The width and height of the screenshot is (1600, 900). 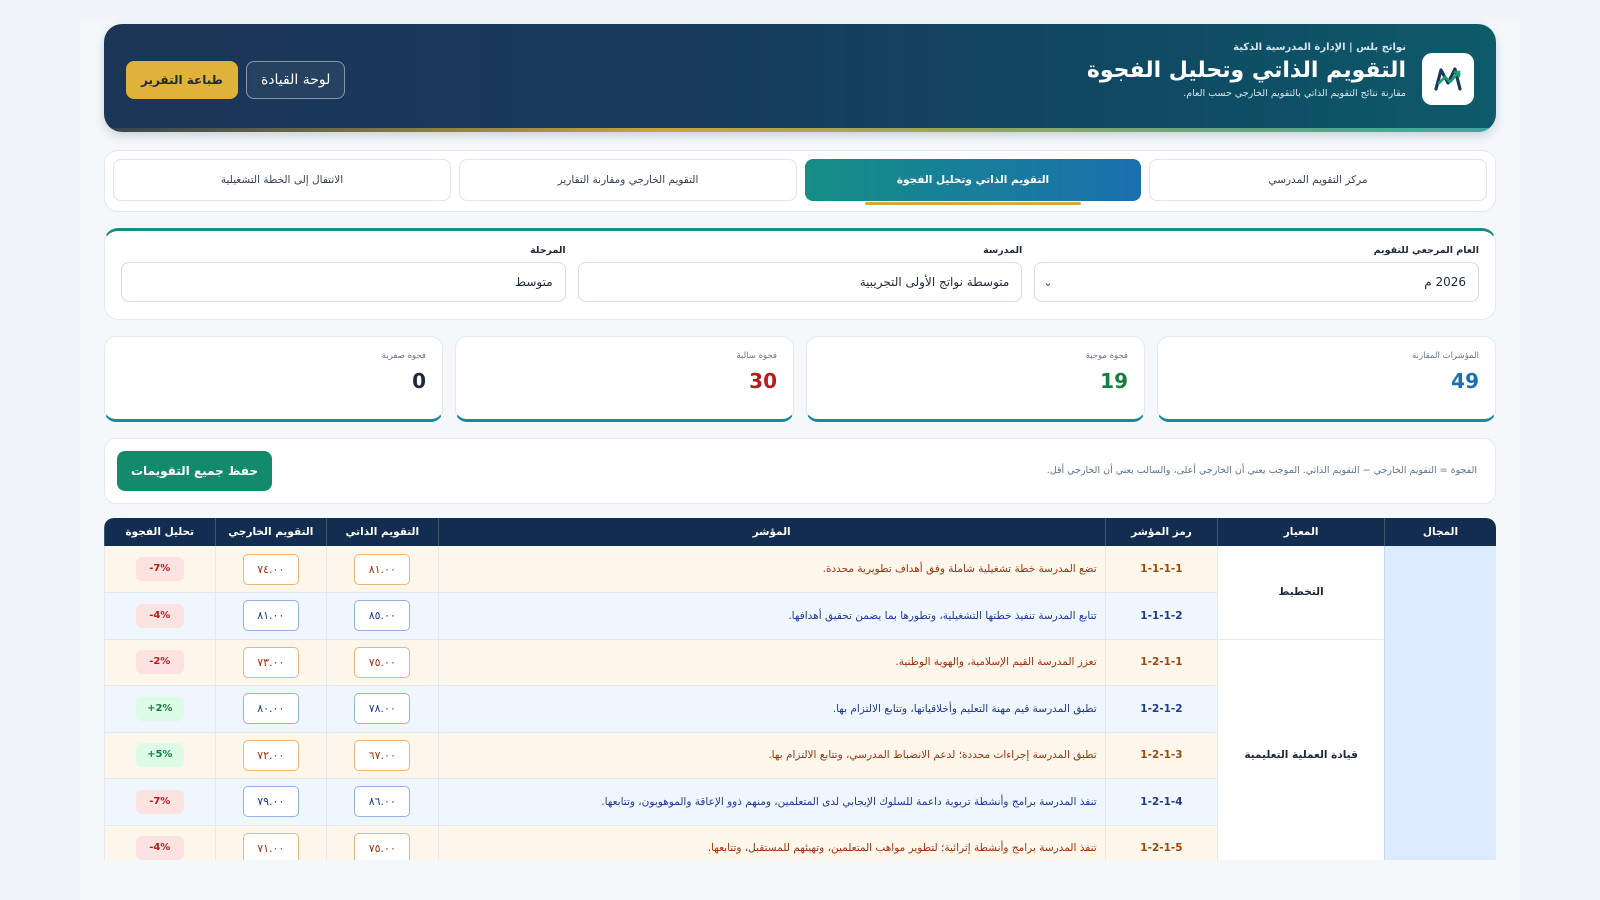 What do you see at coordinates (270, 846) in the screenshot?
I see `external-score-input: ٧١.٠٠` at bounding box center [270, 846].